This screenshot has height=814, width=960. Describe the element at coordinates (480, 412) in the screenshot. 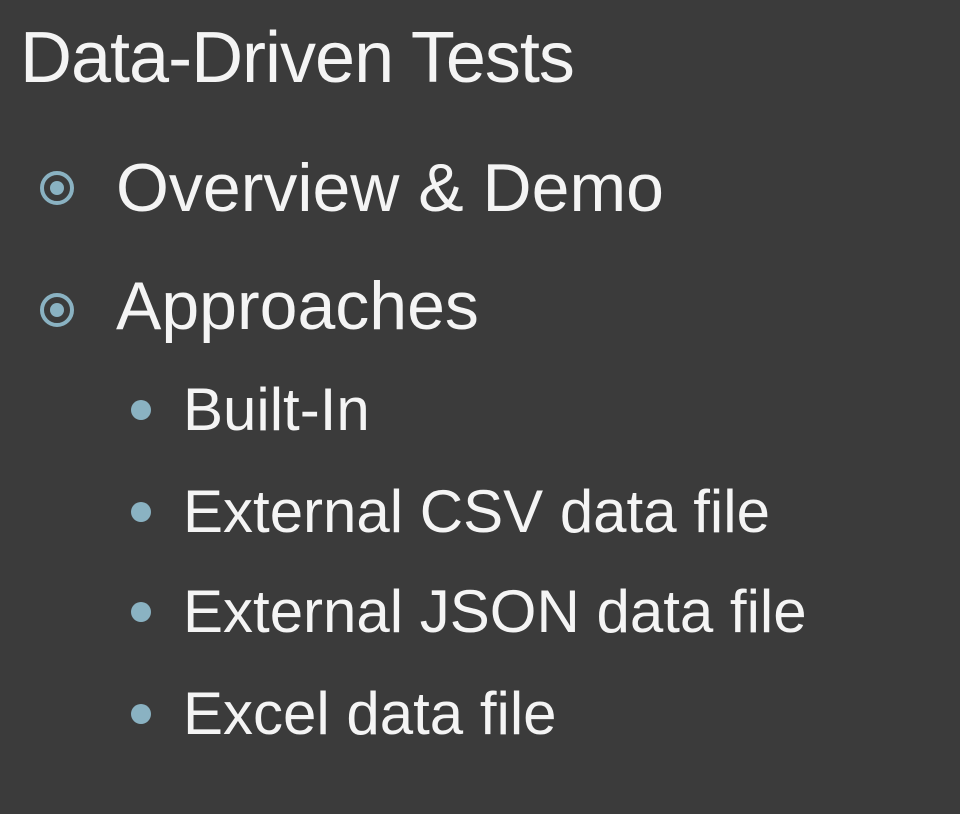

I see `sub-item-built-in: Built-In` at that location.